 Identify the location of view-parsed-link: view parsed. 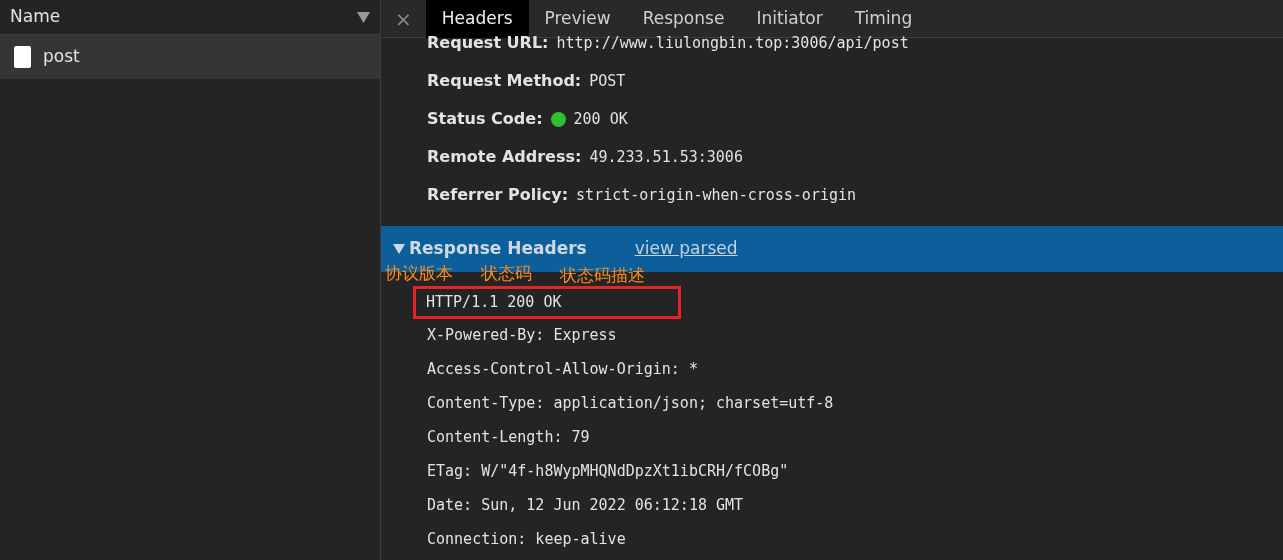
(686, 249).